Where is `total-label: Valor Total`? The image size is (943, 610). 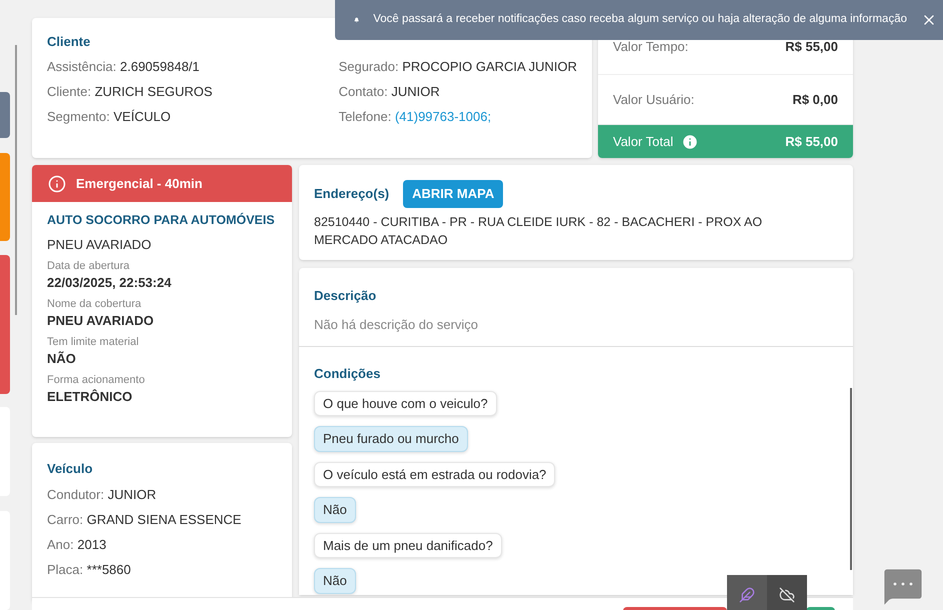
total-label: Valor Total is located at coordinates (643, 141).